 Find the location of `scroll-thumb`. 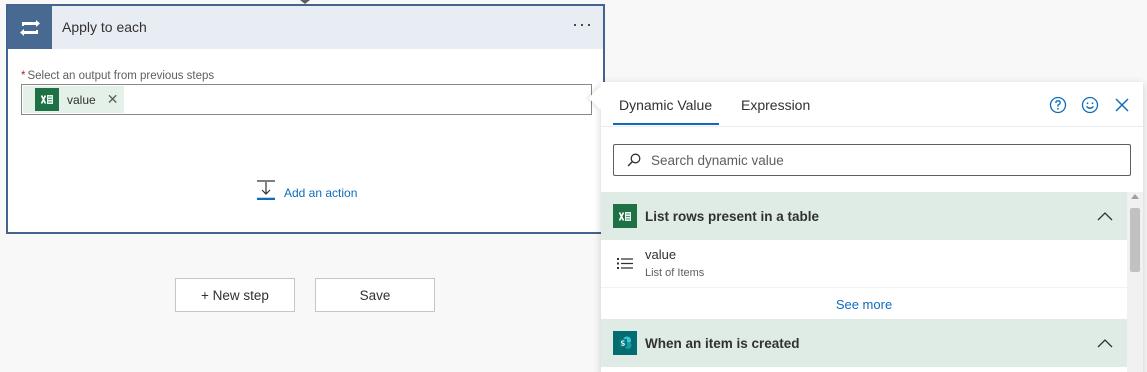

scroll-thumb is located at coordinates (1135, 240).